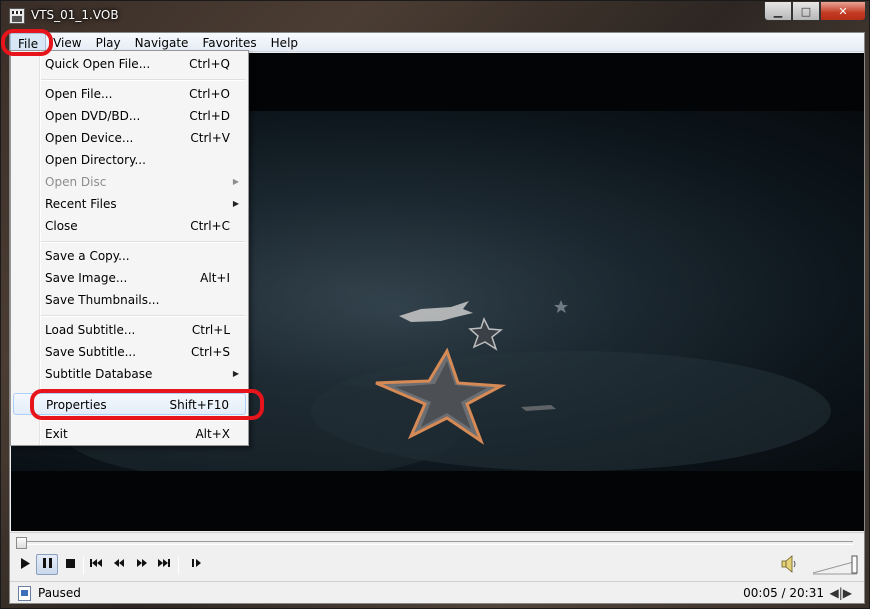 The image size is (870, 609). What do you see at coordinates (129, 226) in the screenshot?
I see `menu-item-close: Close Ctrl+C` at bounding box center [129, 226].